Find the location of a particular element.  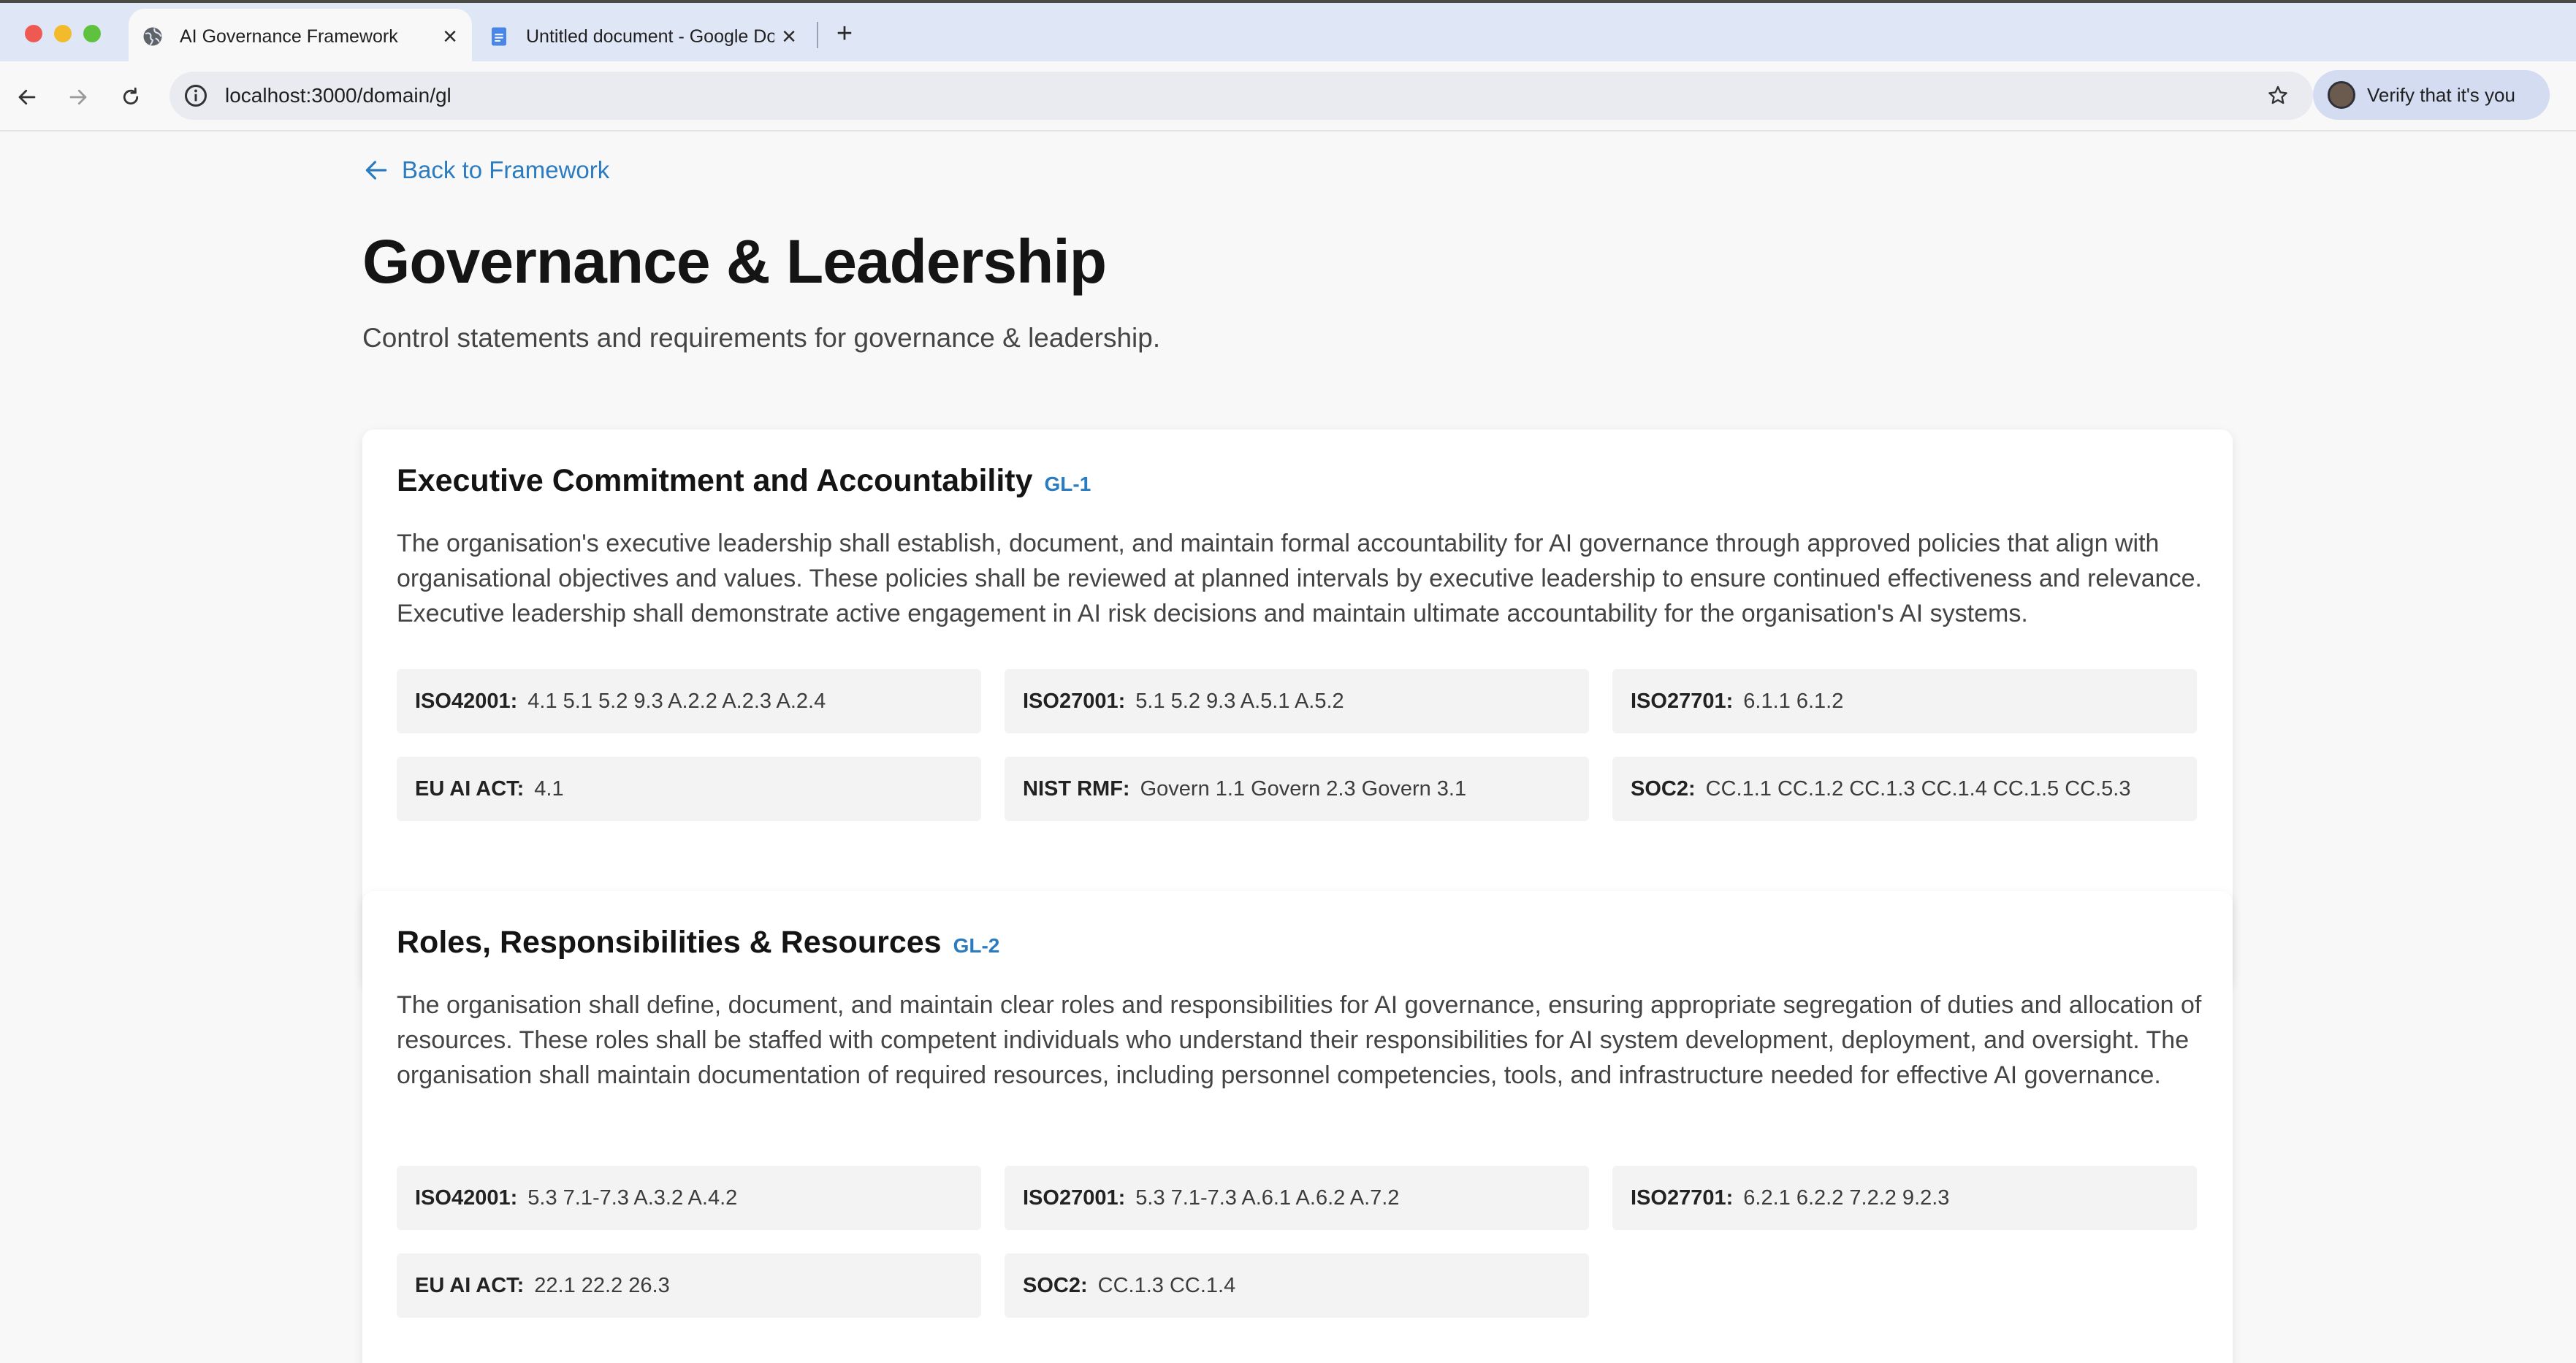

new-tab-button: + is located at coordinates (845, 33).